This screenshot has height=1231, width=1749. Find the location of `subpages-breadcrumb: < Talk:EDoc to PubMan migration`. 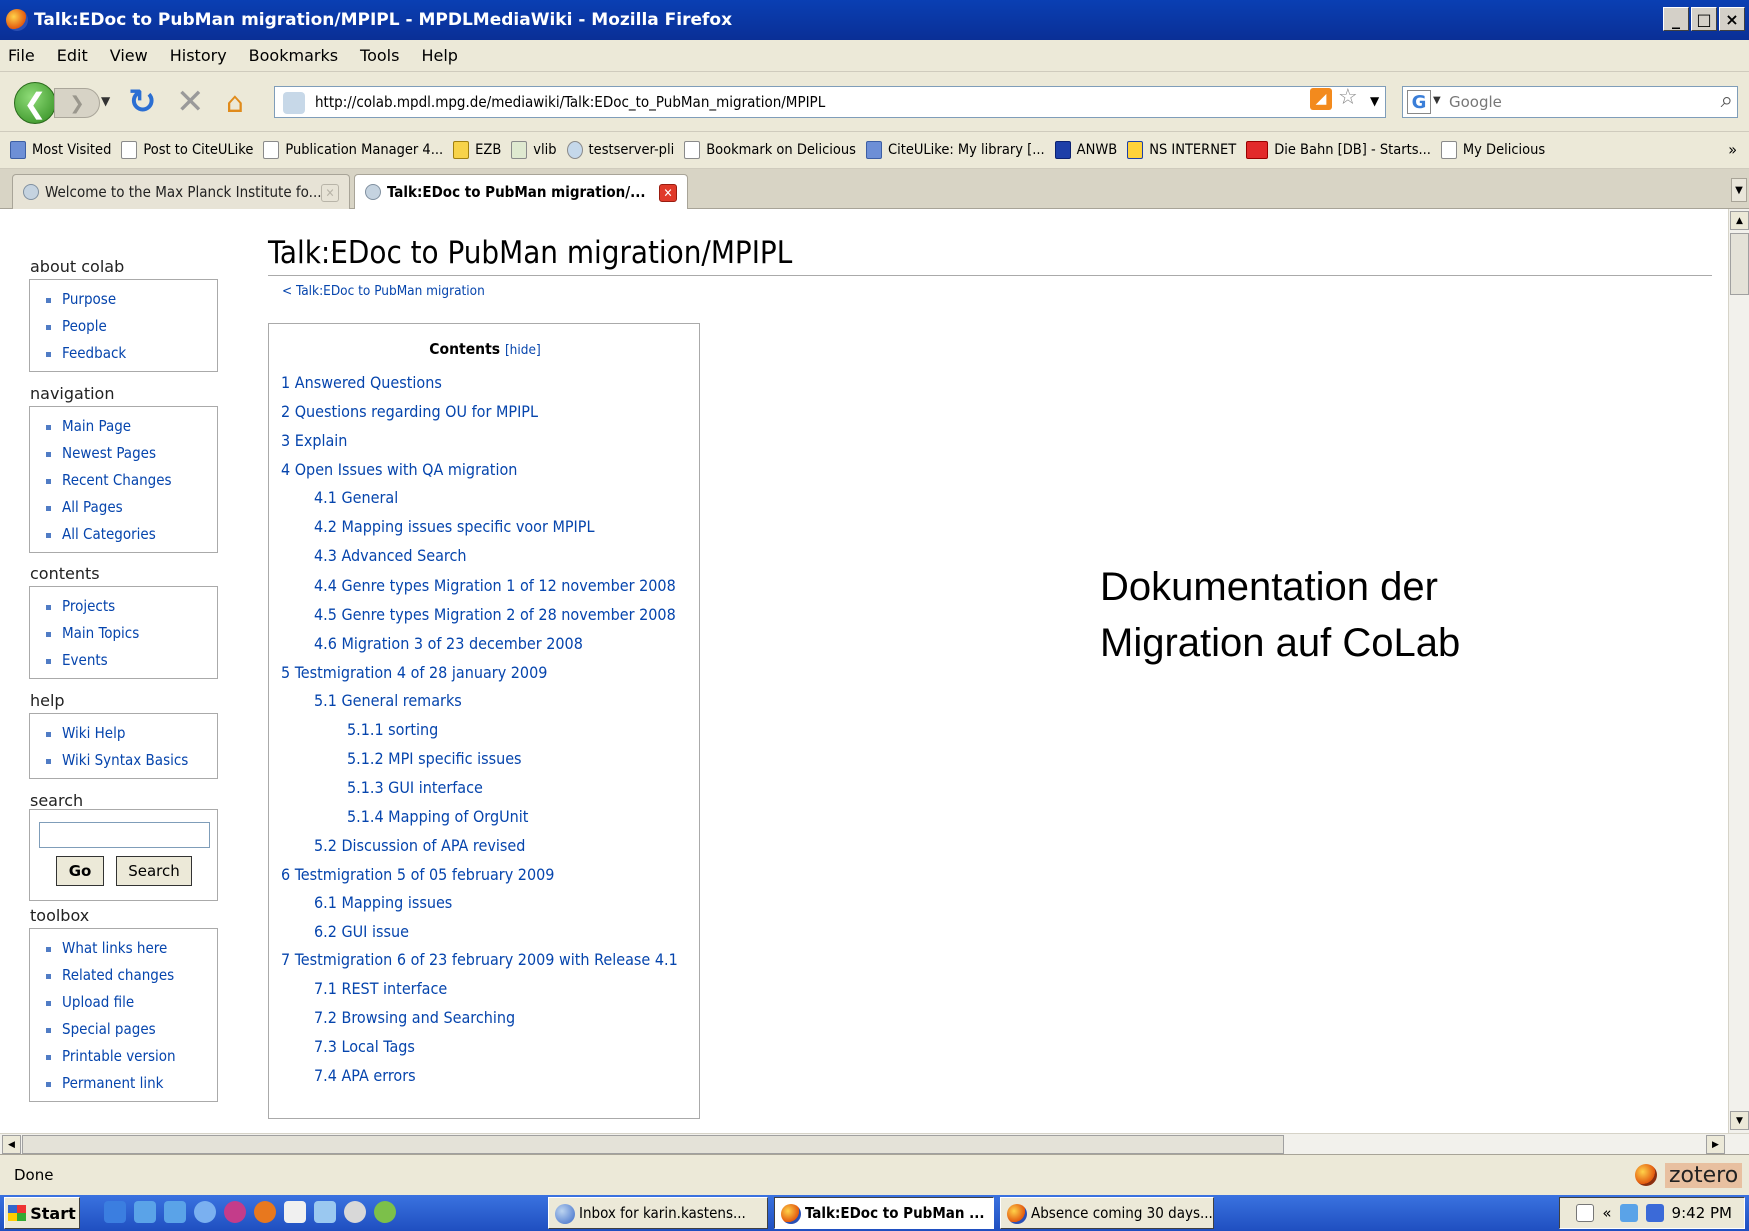

subpages-breadcrumb: < Talk:EDoc to PubMan migration is located at coordinates (383, 291).